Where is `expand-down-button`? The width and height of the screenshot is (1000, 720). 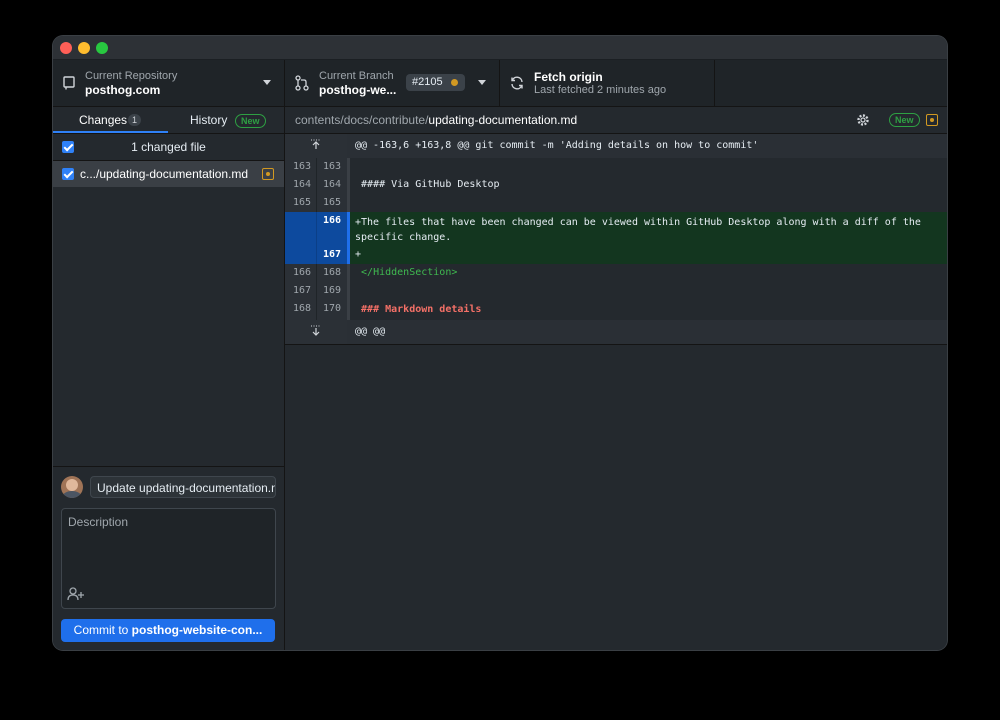
expand-down-button is located at coordinates (316, 332).